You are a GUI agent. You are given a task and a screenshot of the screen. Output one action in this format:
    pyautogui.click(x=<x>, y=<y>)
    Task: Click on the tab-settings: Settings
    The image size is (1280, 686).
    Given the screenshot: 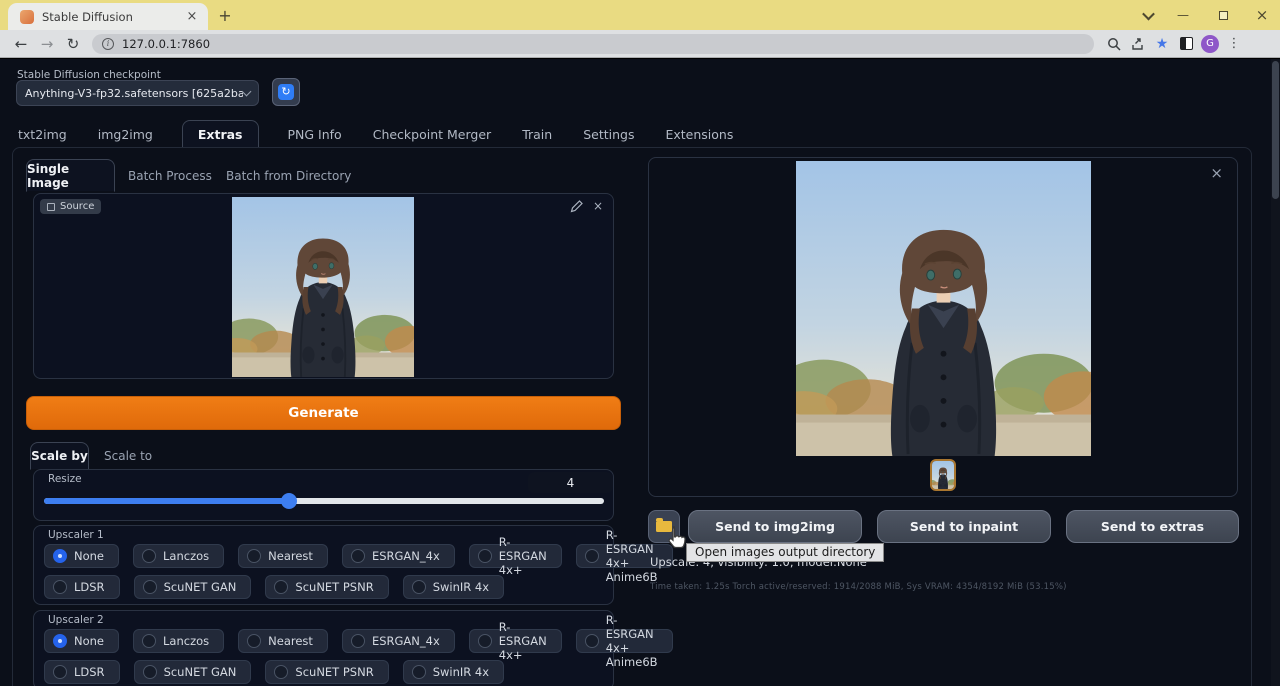 What is the action you would take?
    pyautogui.click(x=608, y=134)
    